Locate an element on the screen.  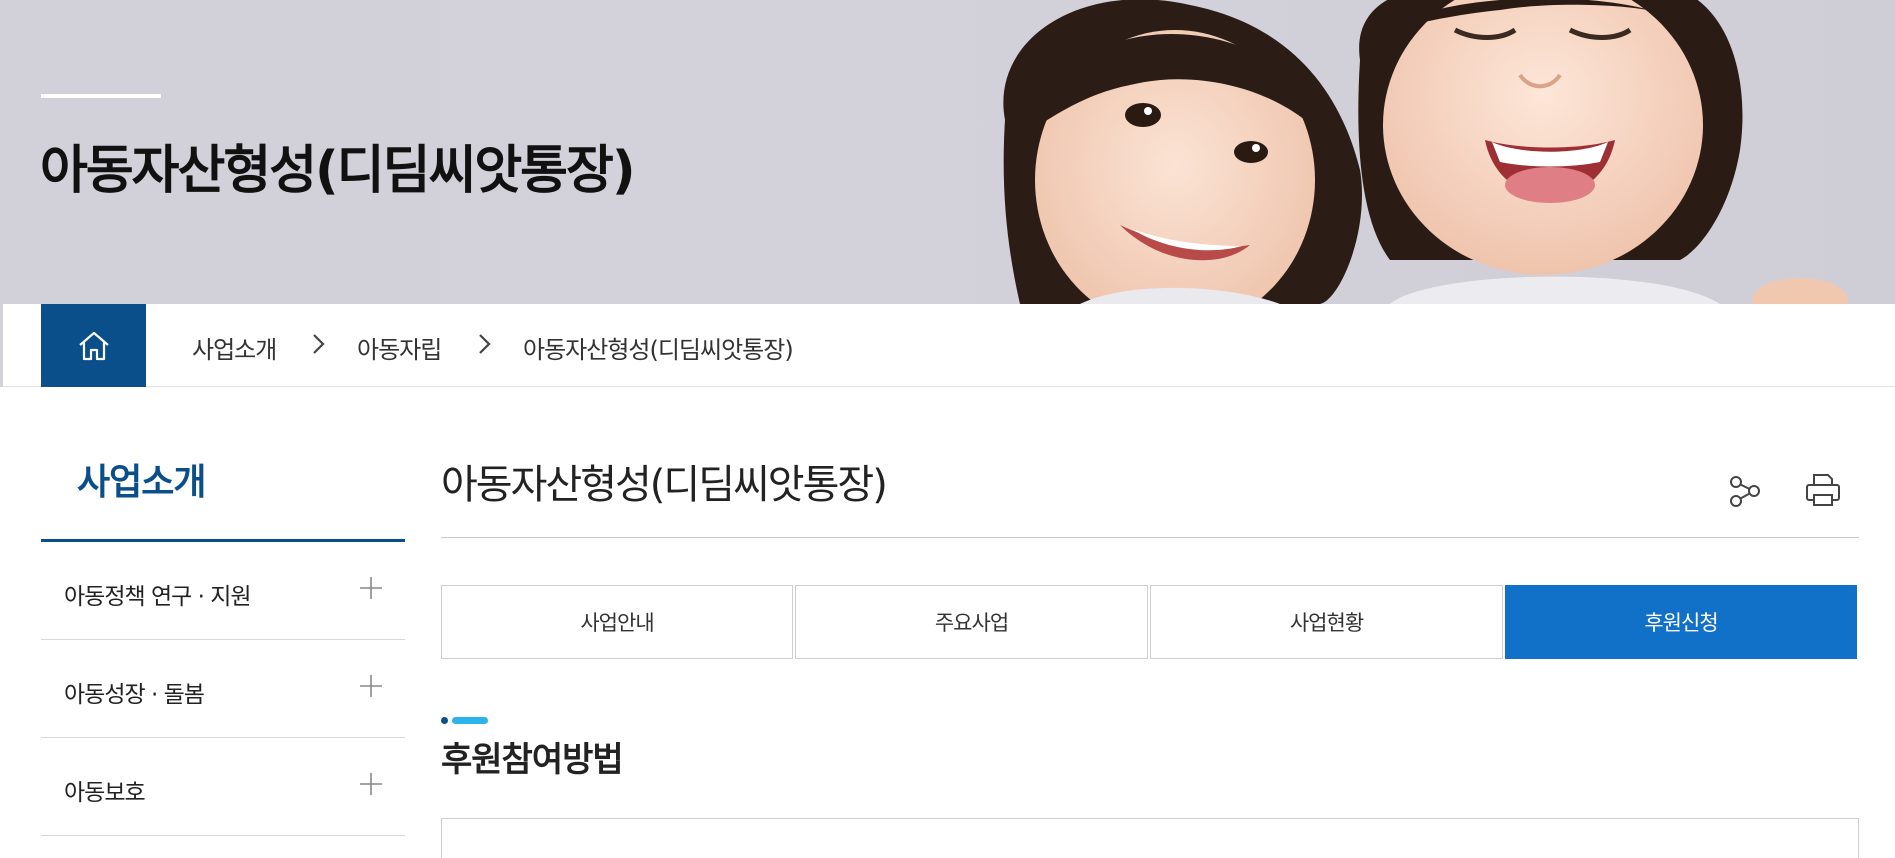
breadcrumb is located at coordinates (947, 345).